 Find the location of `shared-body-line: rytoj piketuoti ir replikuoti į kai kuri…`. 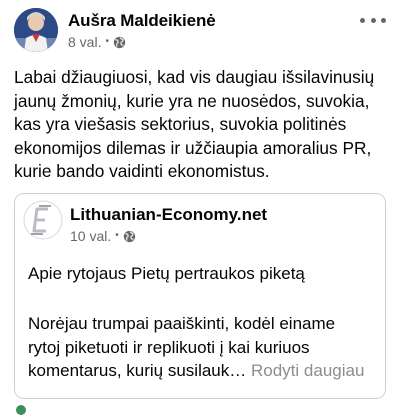

shared-body-line: rytoj piketuoti ir replikuoti į kai kuri… is located at coordinates (169, 347).